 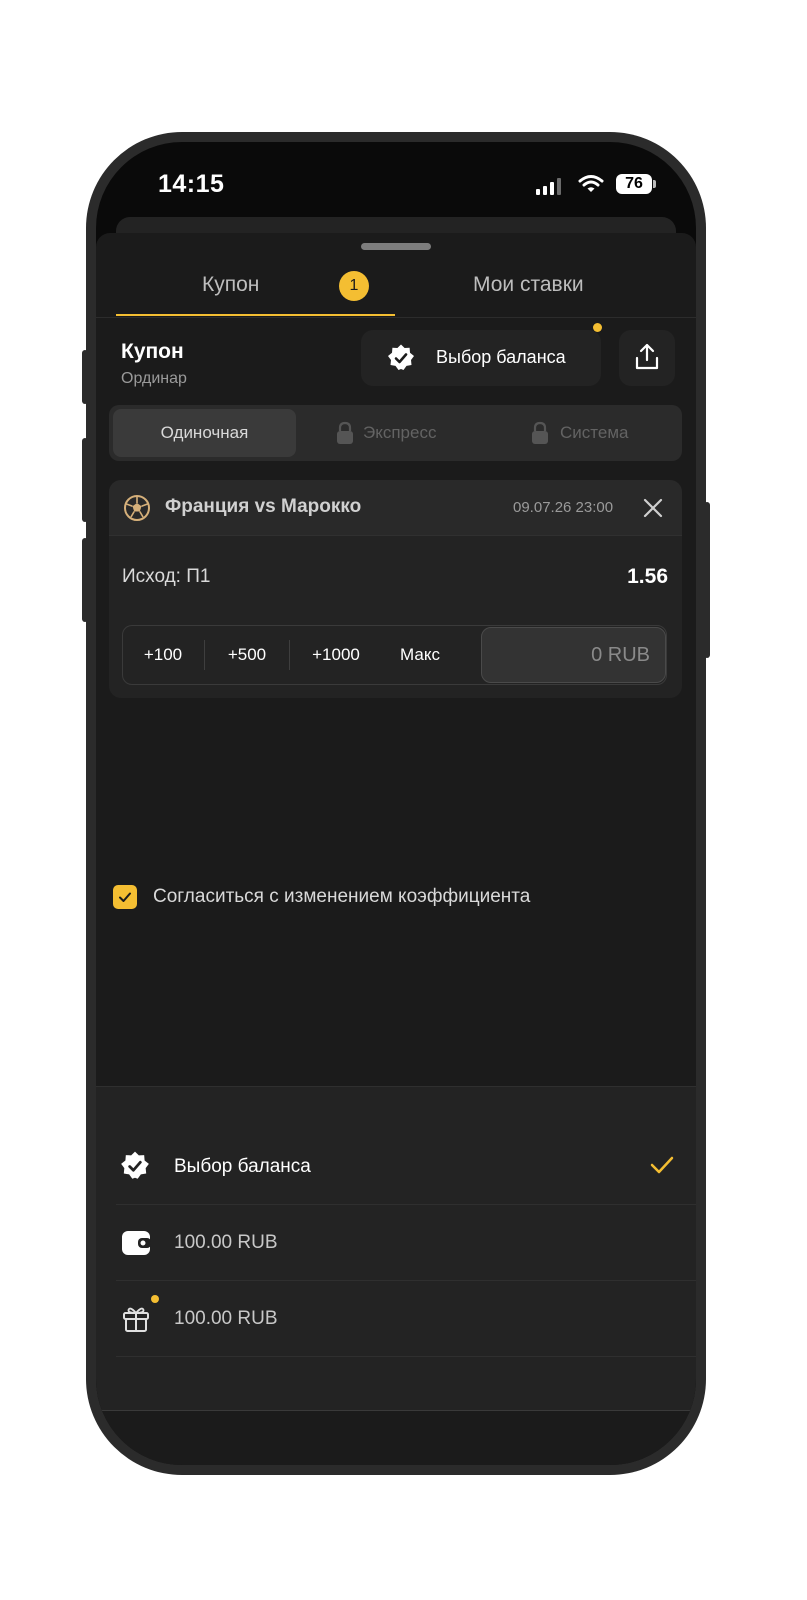 I want to click on tab-coupon: Купон 1, so click(x=255, y=290).